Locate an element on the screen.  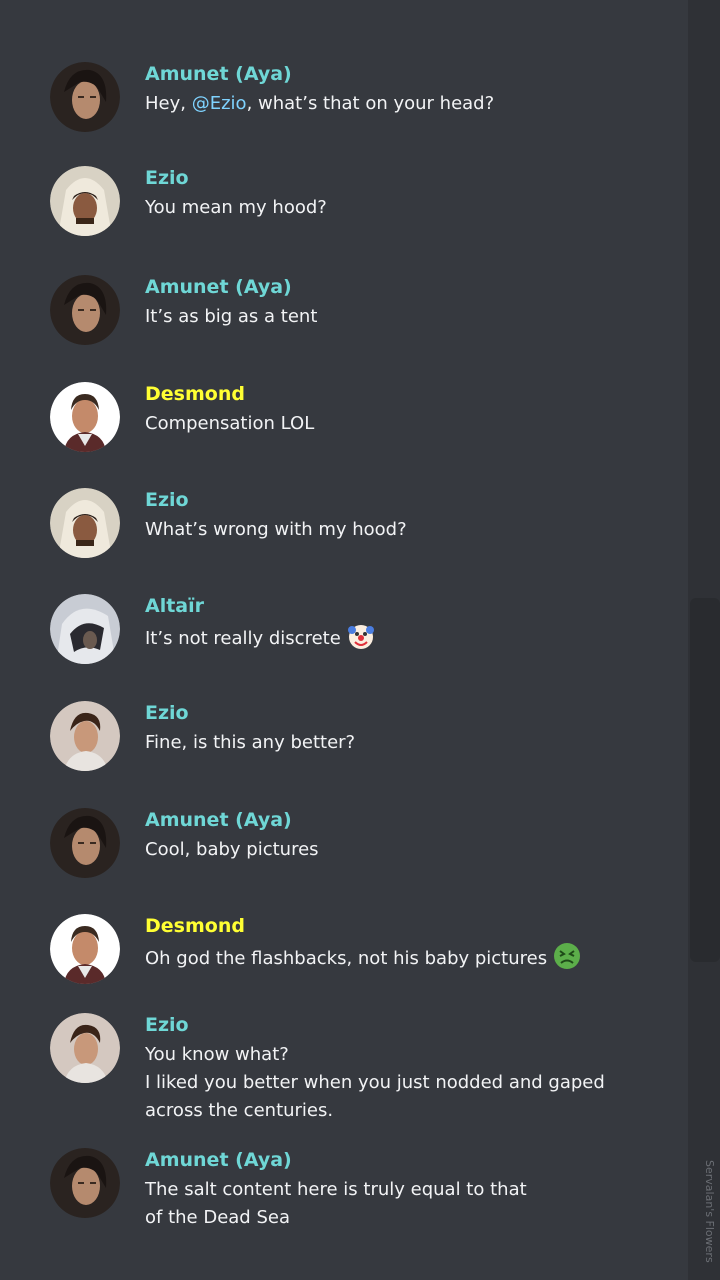
message-text: What’s wrong with my hood? is located at coordinates (276, 529).